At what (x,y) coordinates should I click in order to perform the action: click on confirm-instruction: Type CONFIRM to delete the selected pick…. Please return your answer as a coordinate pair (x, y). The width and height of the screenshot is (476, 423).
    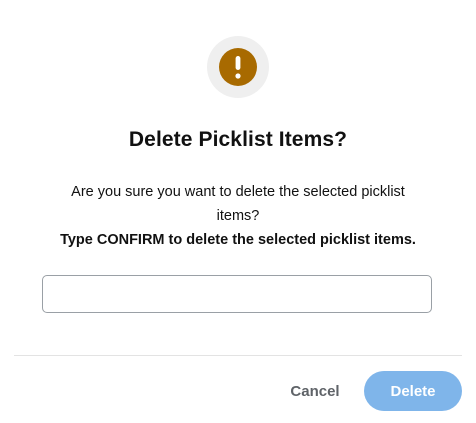
    Looking at the image, I should click on (238, 240).